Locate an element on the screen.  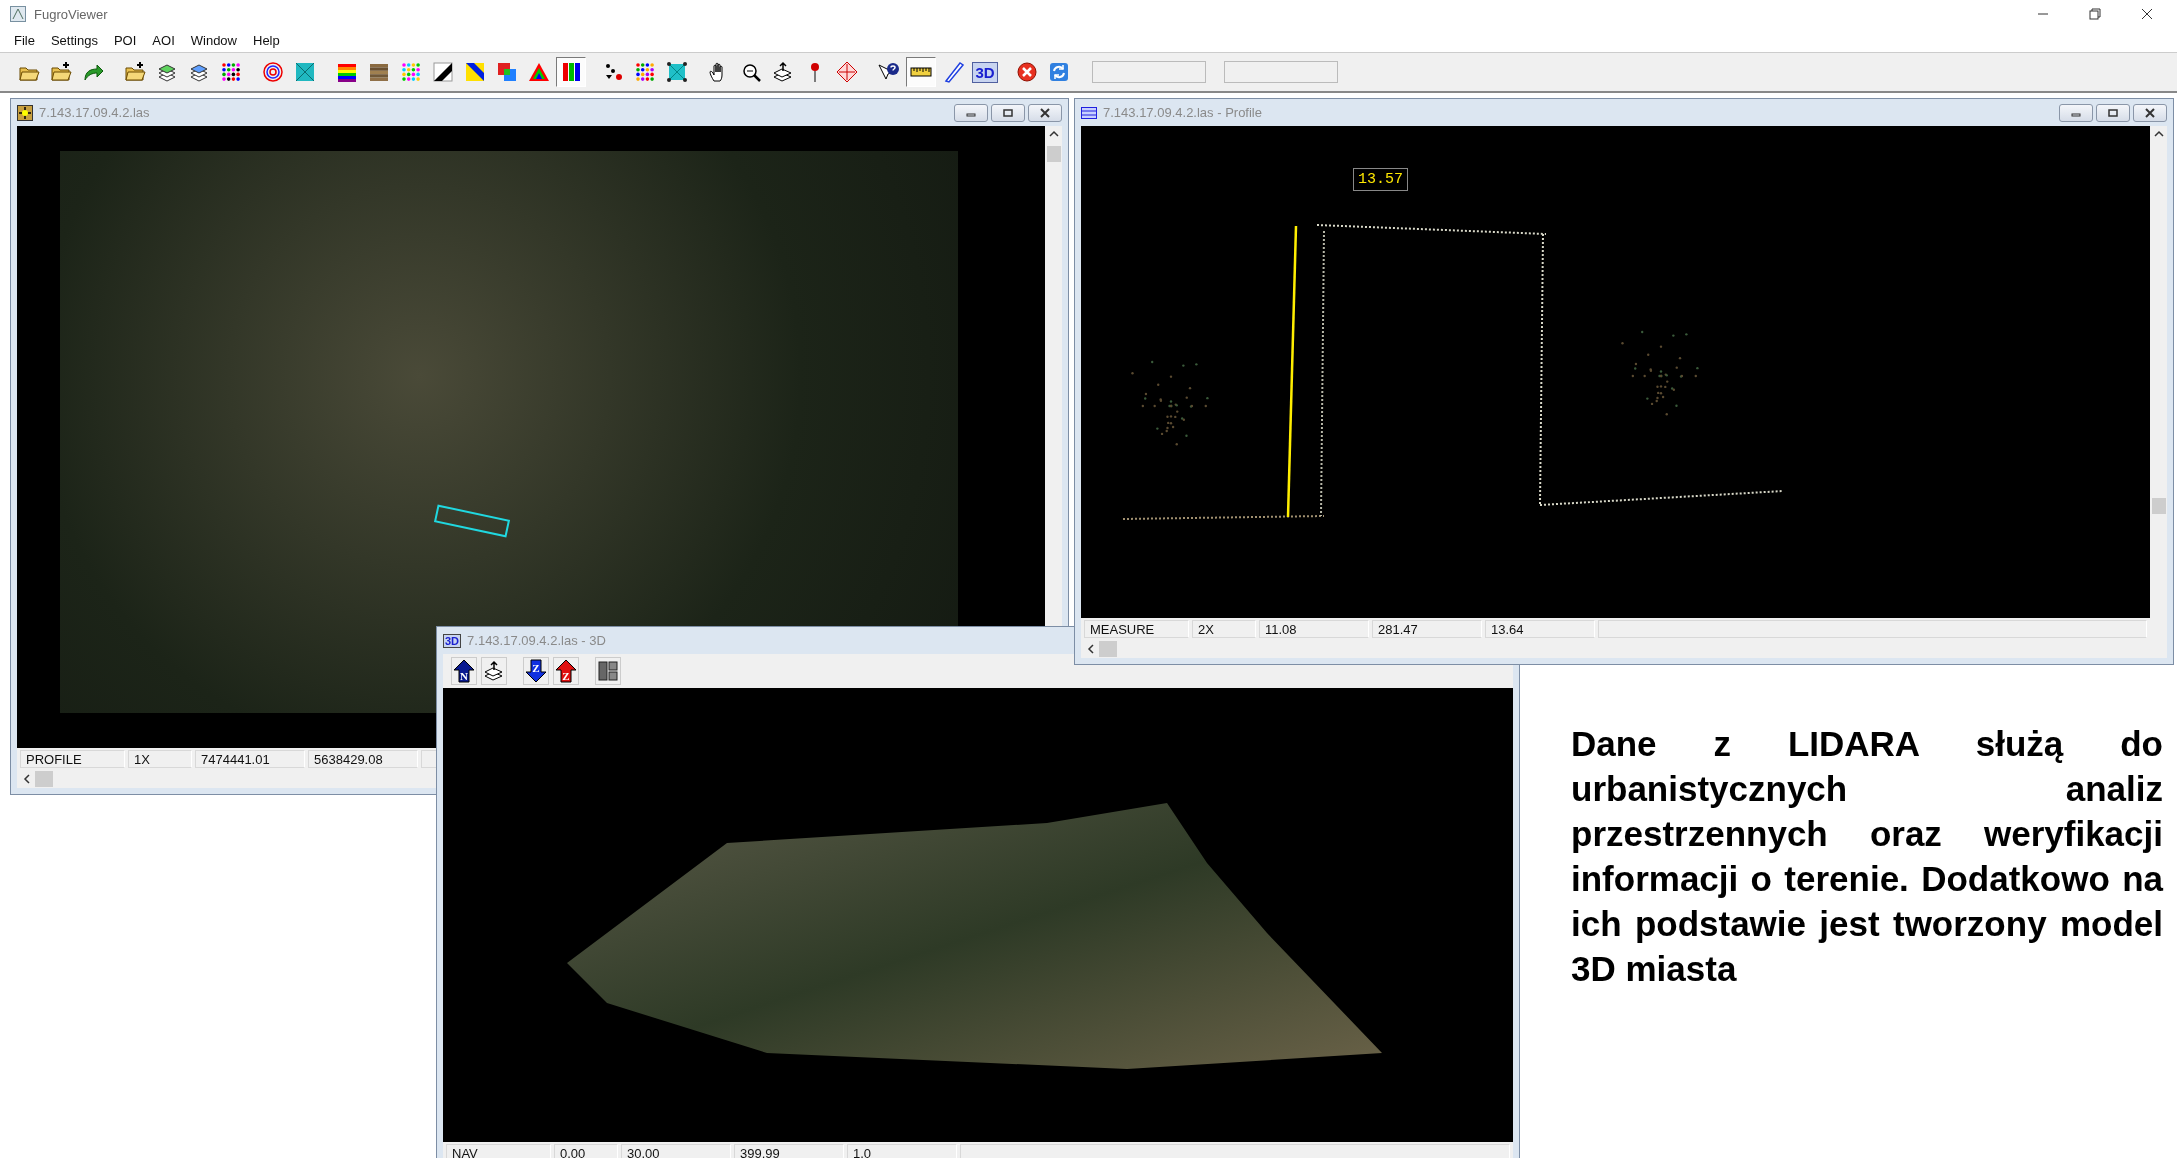
diagonal-color-icon is located at coordinates (475, 72).